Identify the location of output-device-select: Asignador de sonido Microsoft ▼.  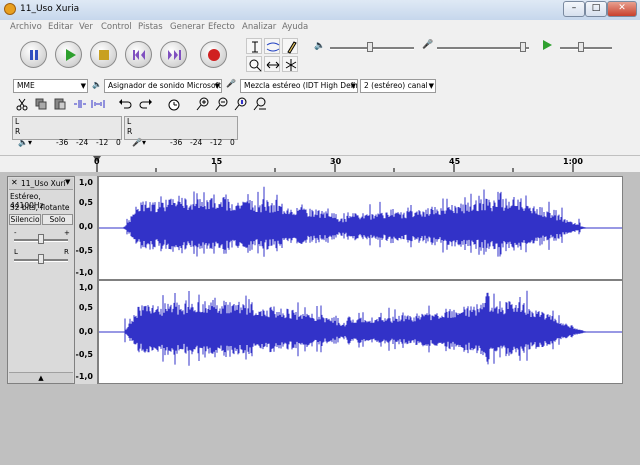
(163, 86).